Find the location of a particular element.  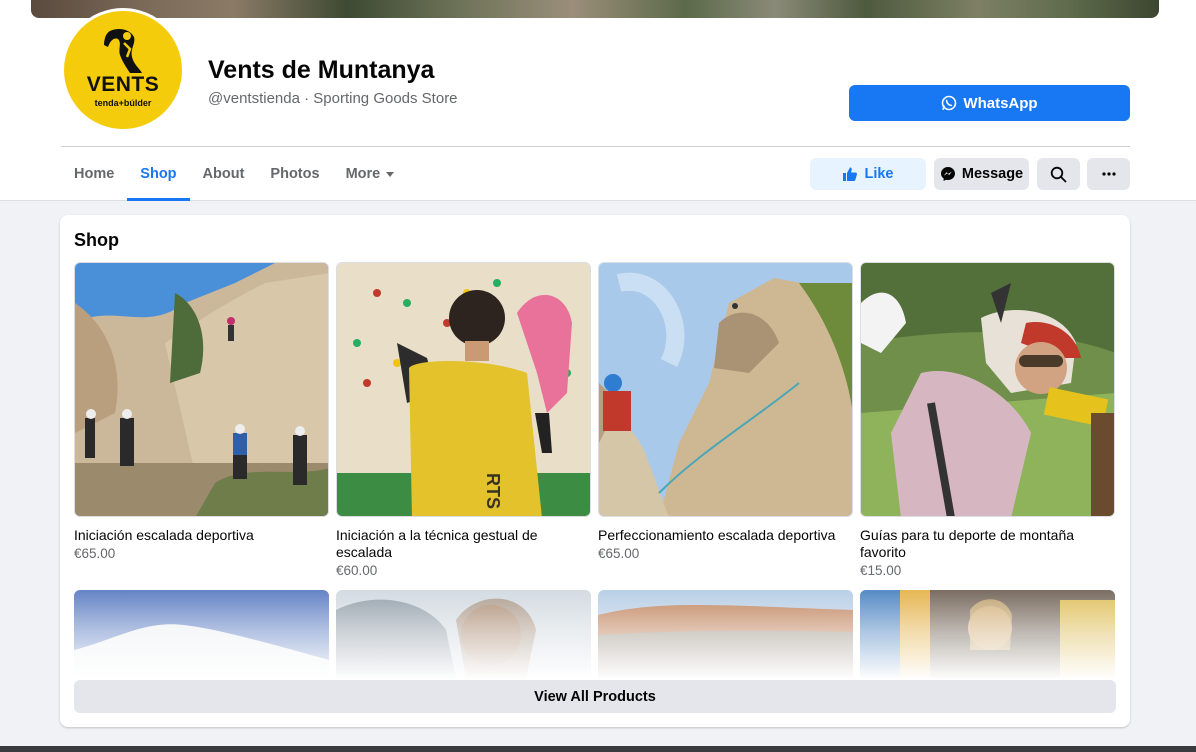

crag-photo is located at coordinates (725, 389).